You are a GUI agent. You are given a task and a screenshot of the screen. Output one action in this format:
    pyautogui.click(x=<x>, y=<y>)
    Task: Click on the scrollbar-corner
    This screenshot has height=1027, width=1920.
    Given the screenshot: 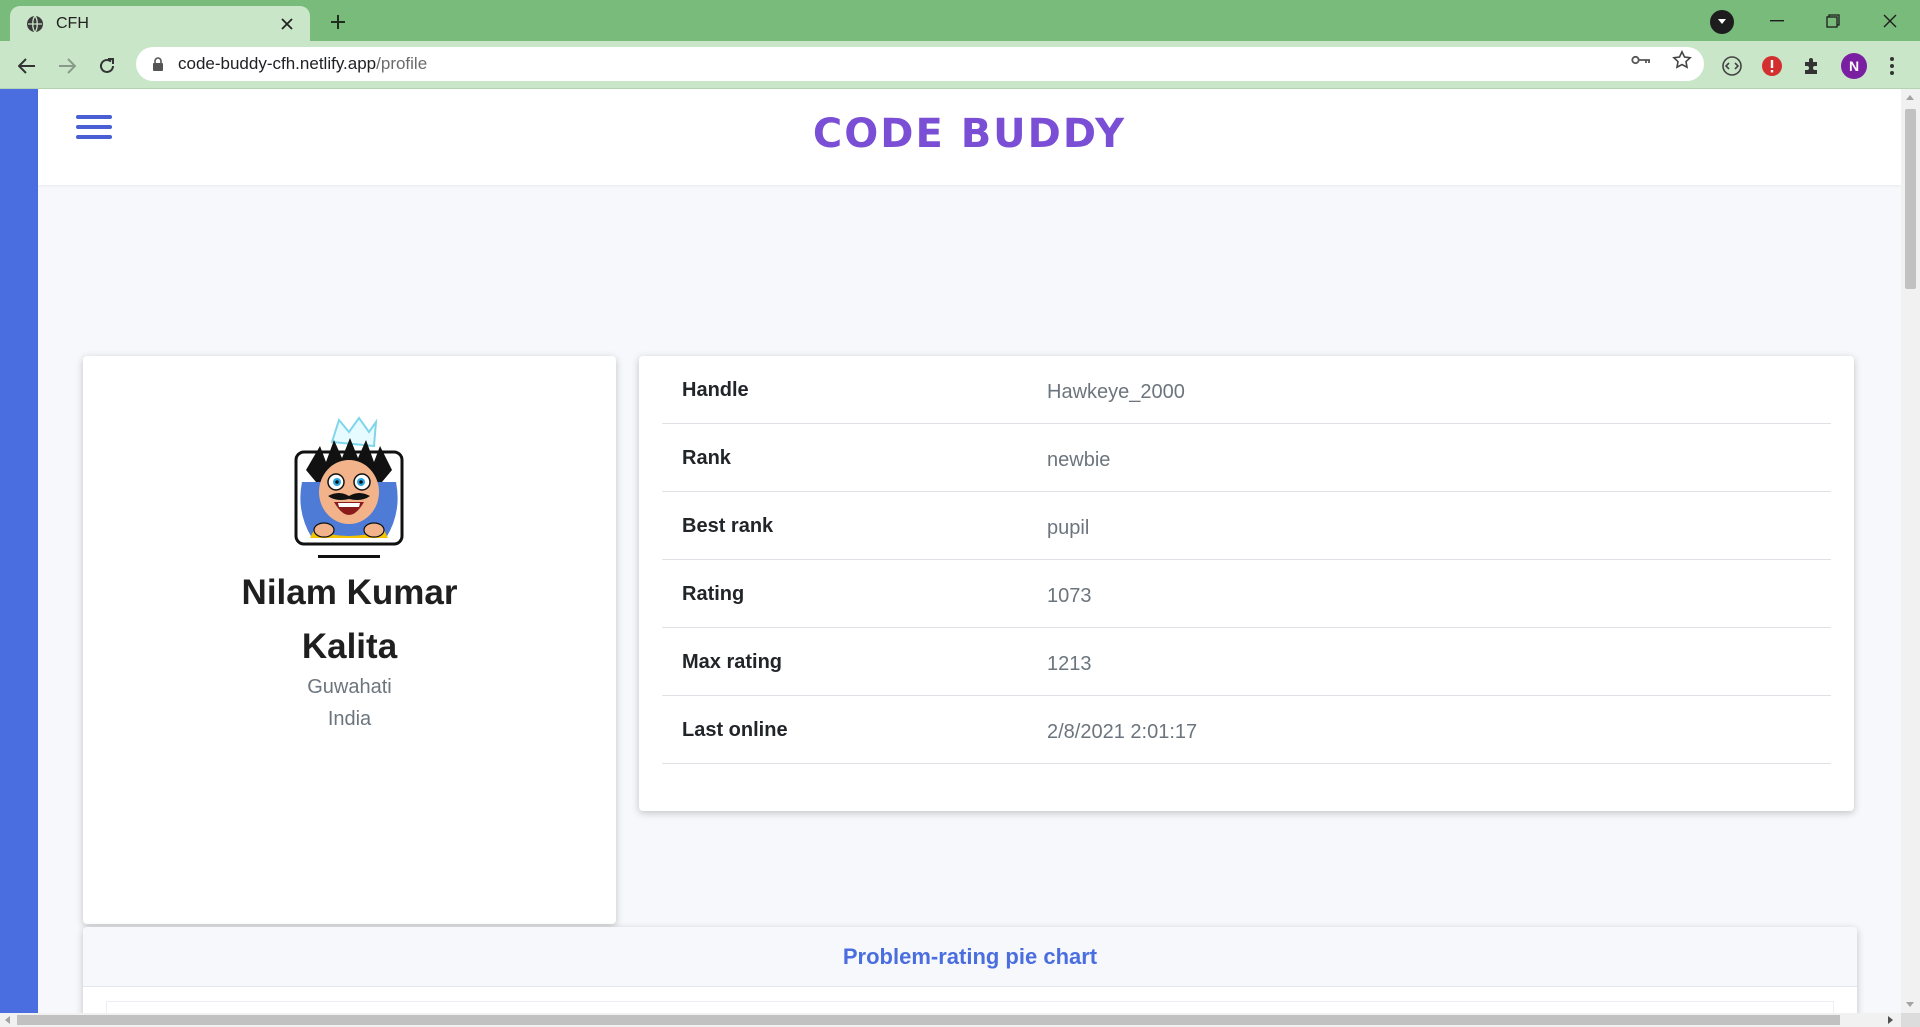 What is the action you would take?
    pyautogui.click(x=1910, y=1020)
    